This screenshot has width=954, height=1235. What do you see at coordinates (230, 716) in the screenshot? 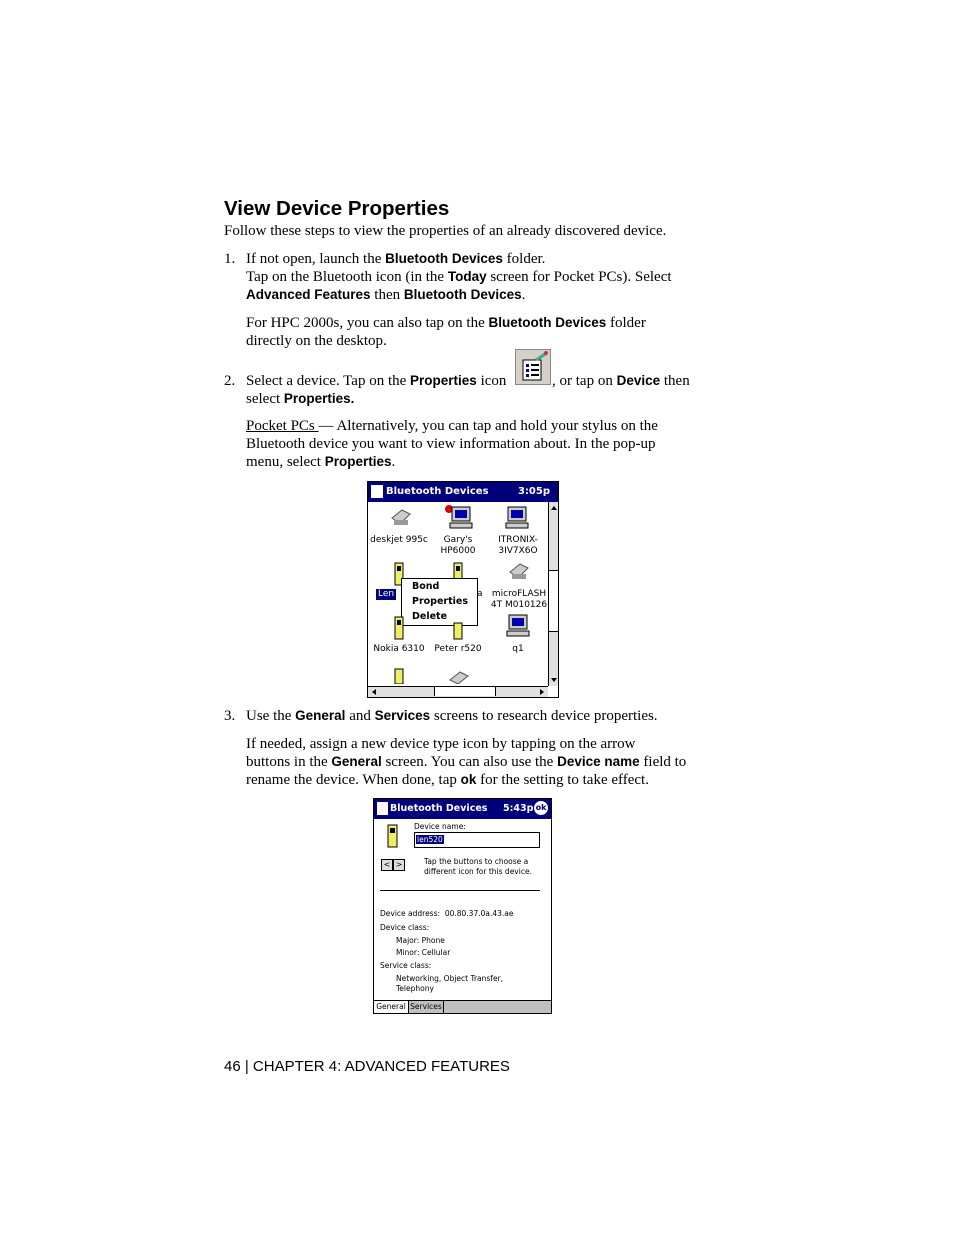
I see `step-number: 3.` at bounding box center [230, 716].